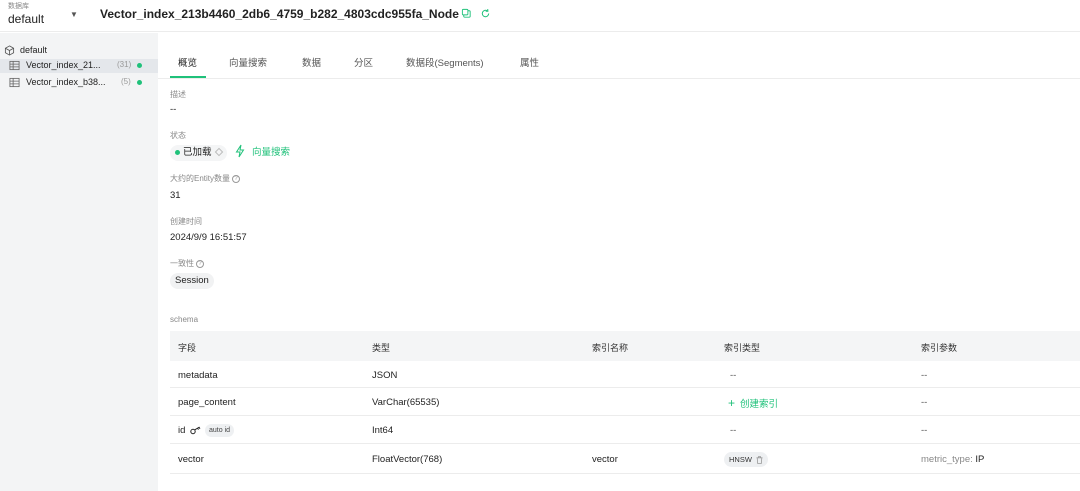 This screenshot has width=1080, height=491. I want to click on tab-overview: 概览, so click(187, 62).